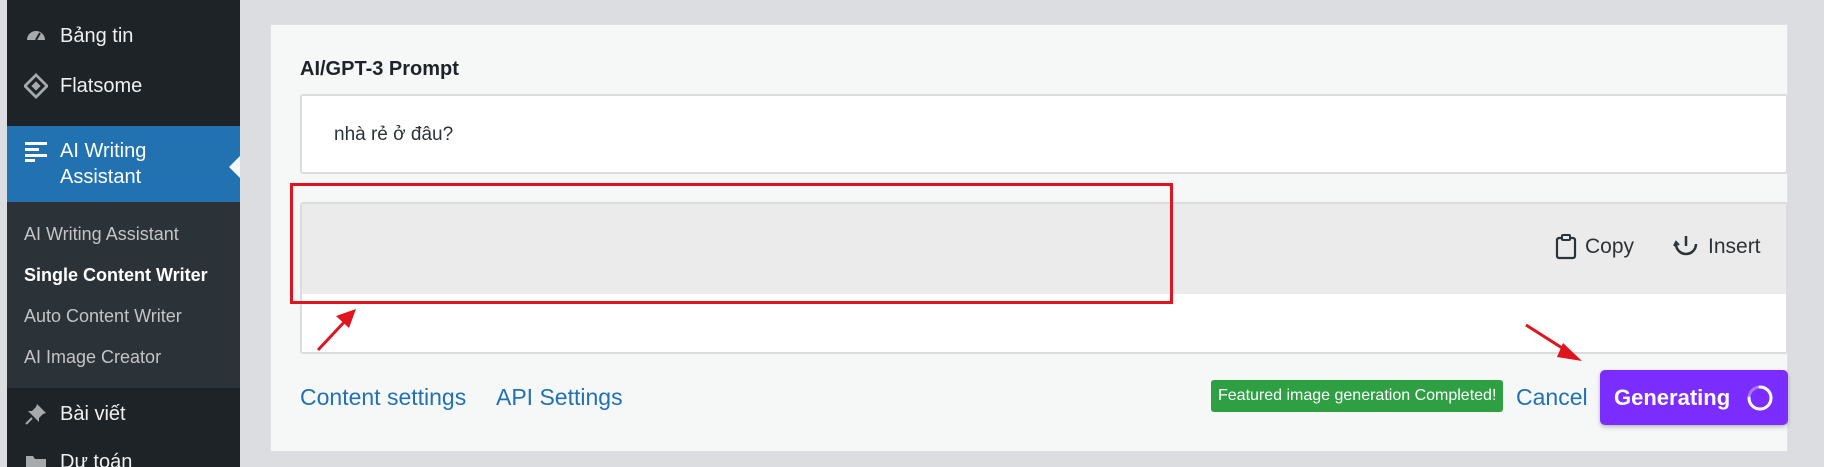  I want to click on annotation-arrows, so click(949, 335).